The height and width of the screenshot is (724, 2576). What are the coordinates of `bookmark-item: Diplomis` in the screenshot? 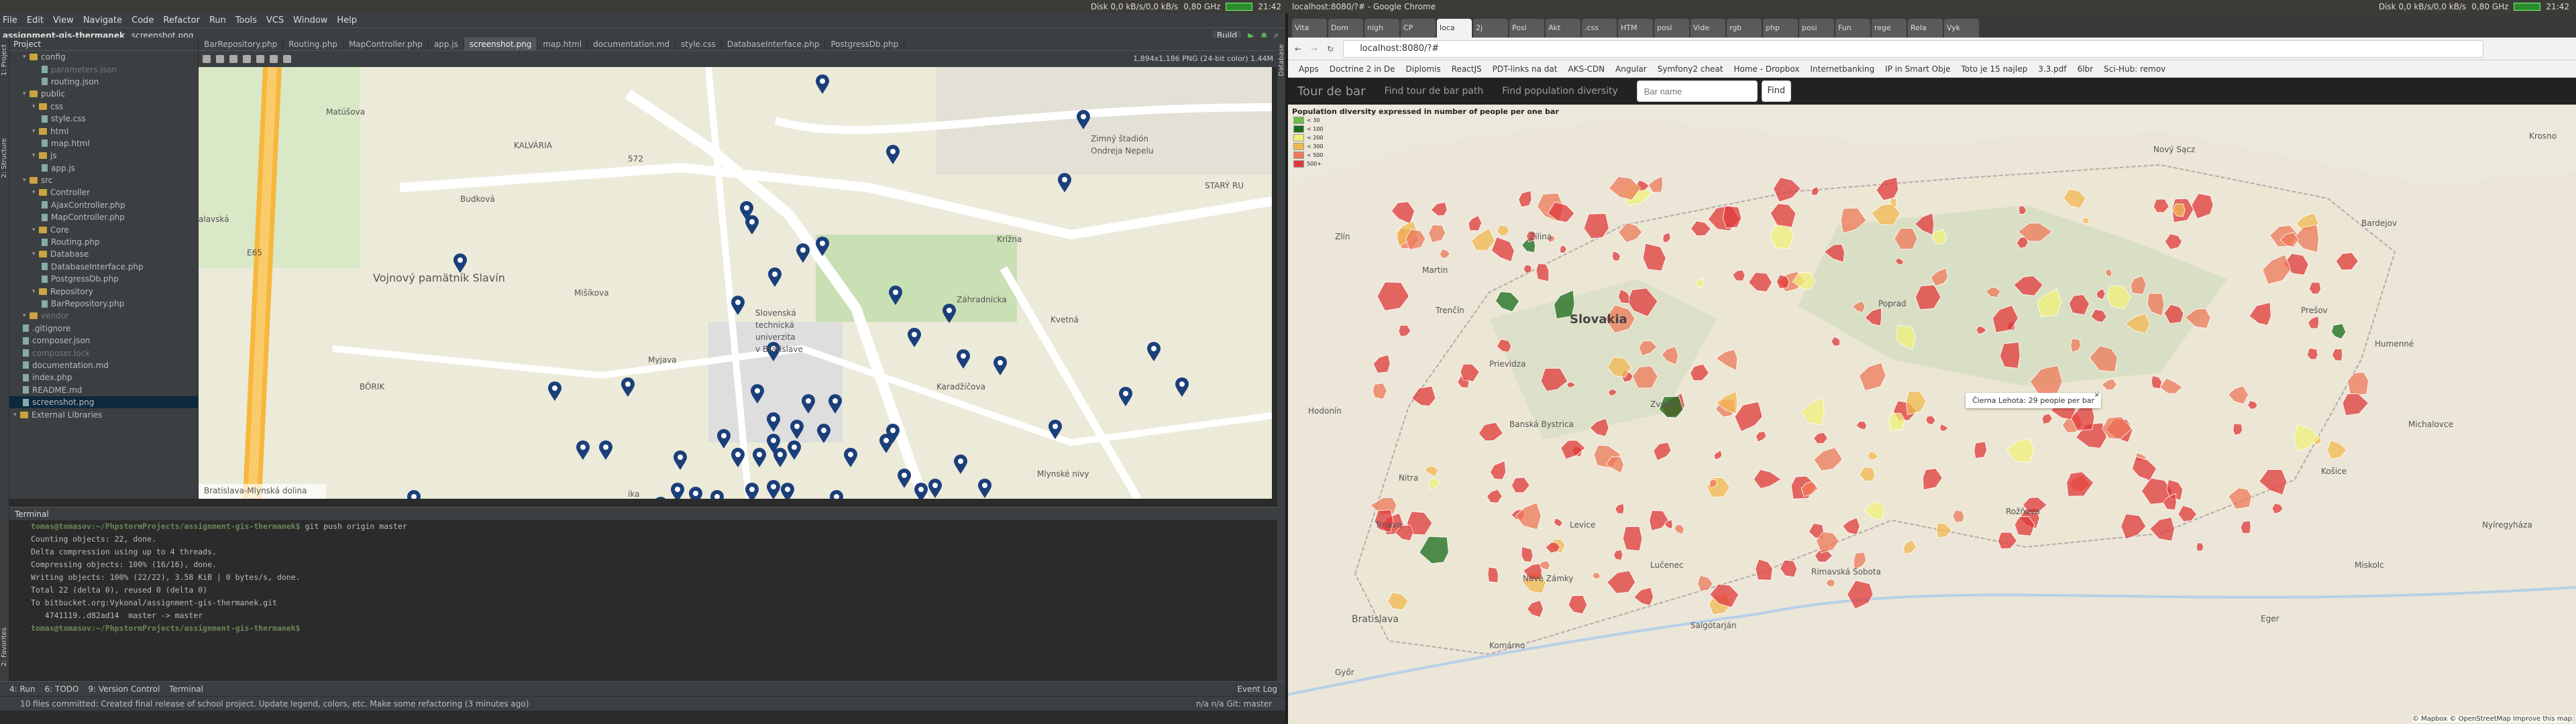 It's located at (1422, 69).